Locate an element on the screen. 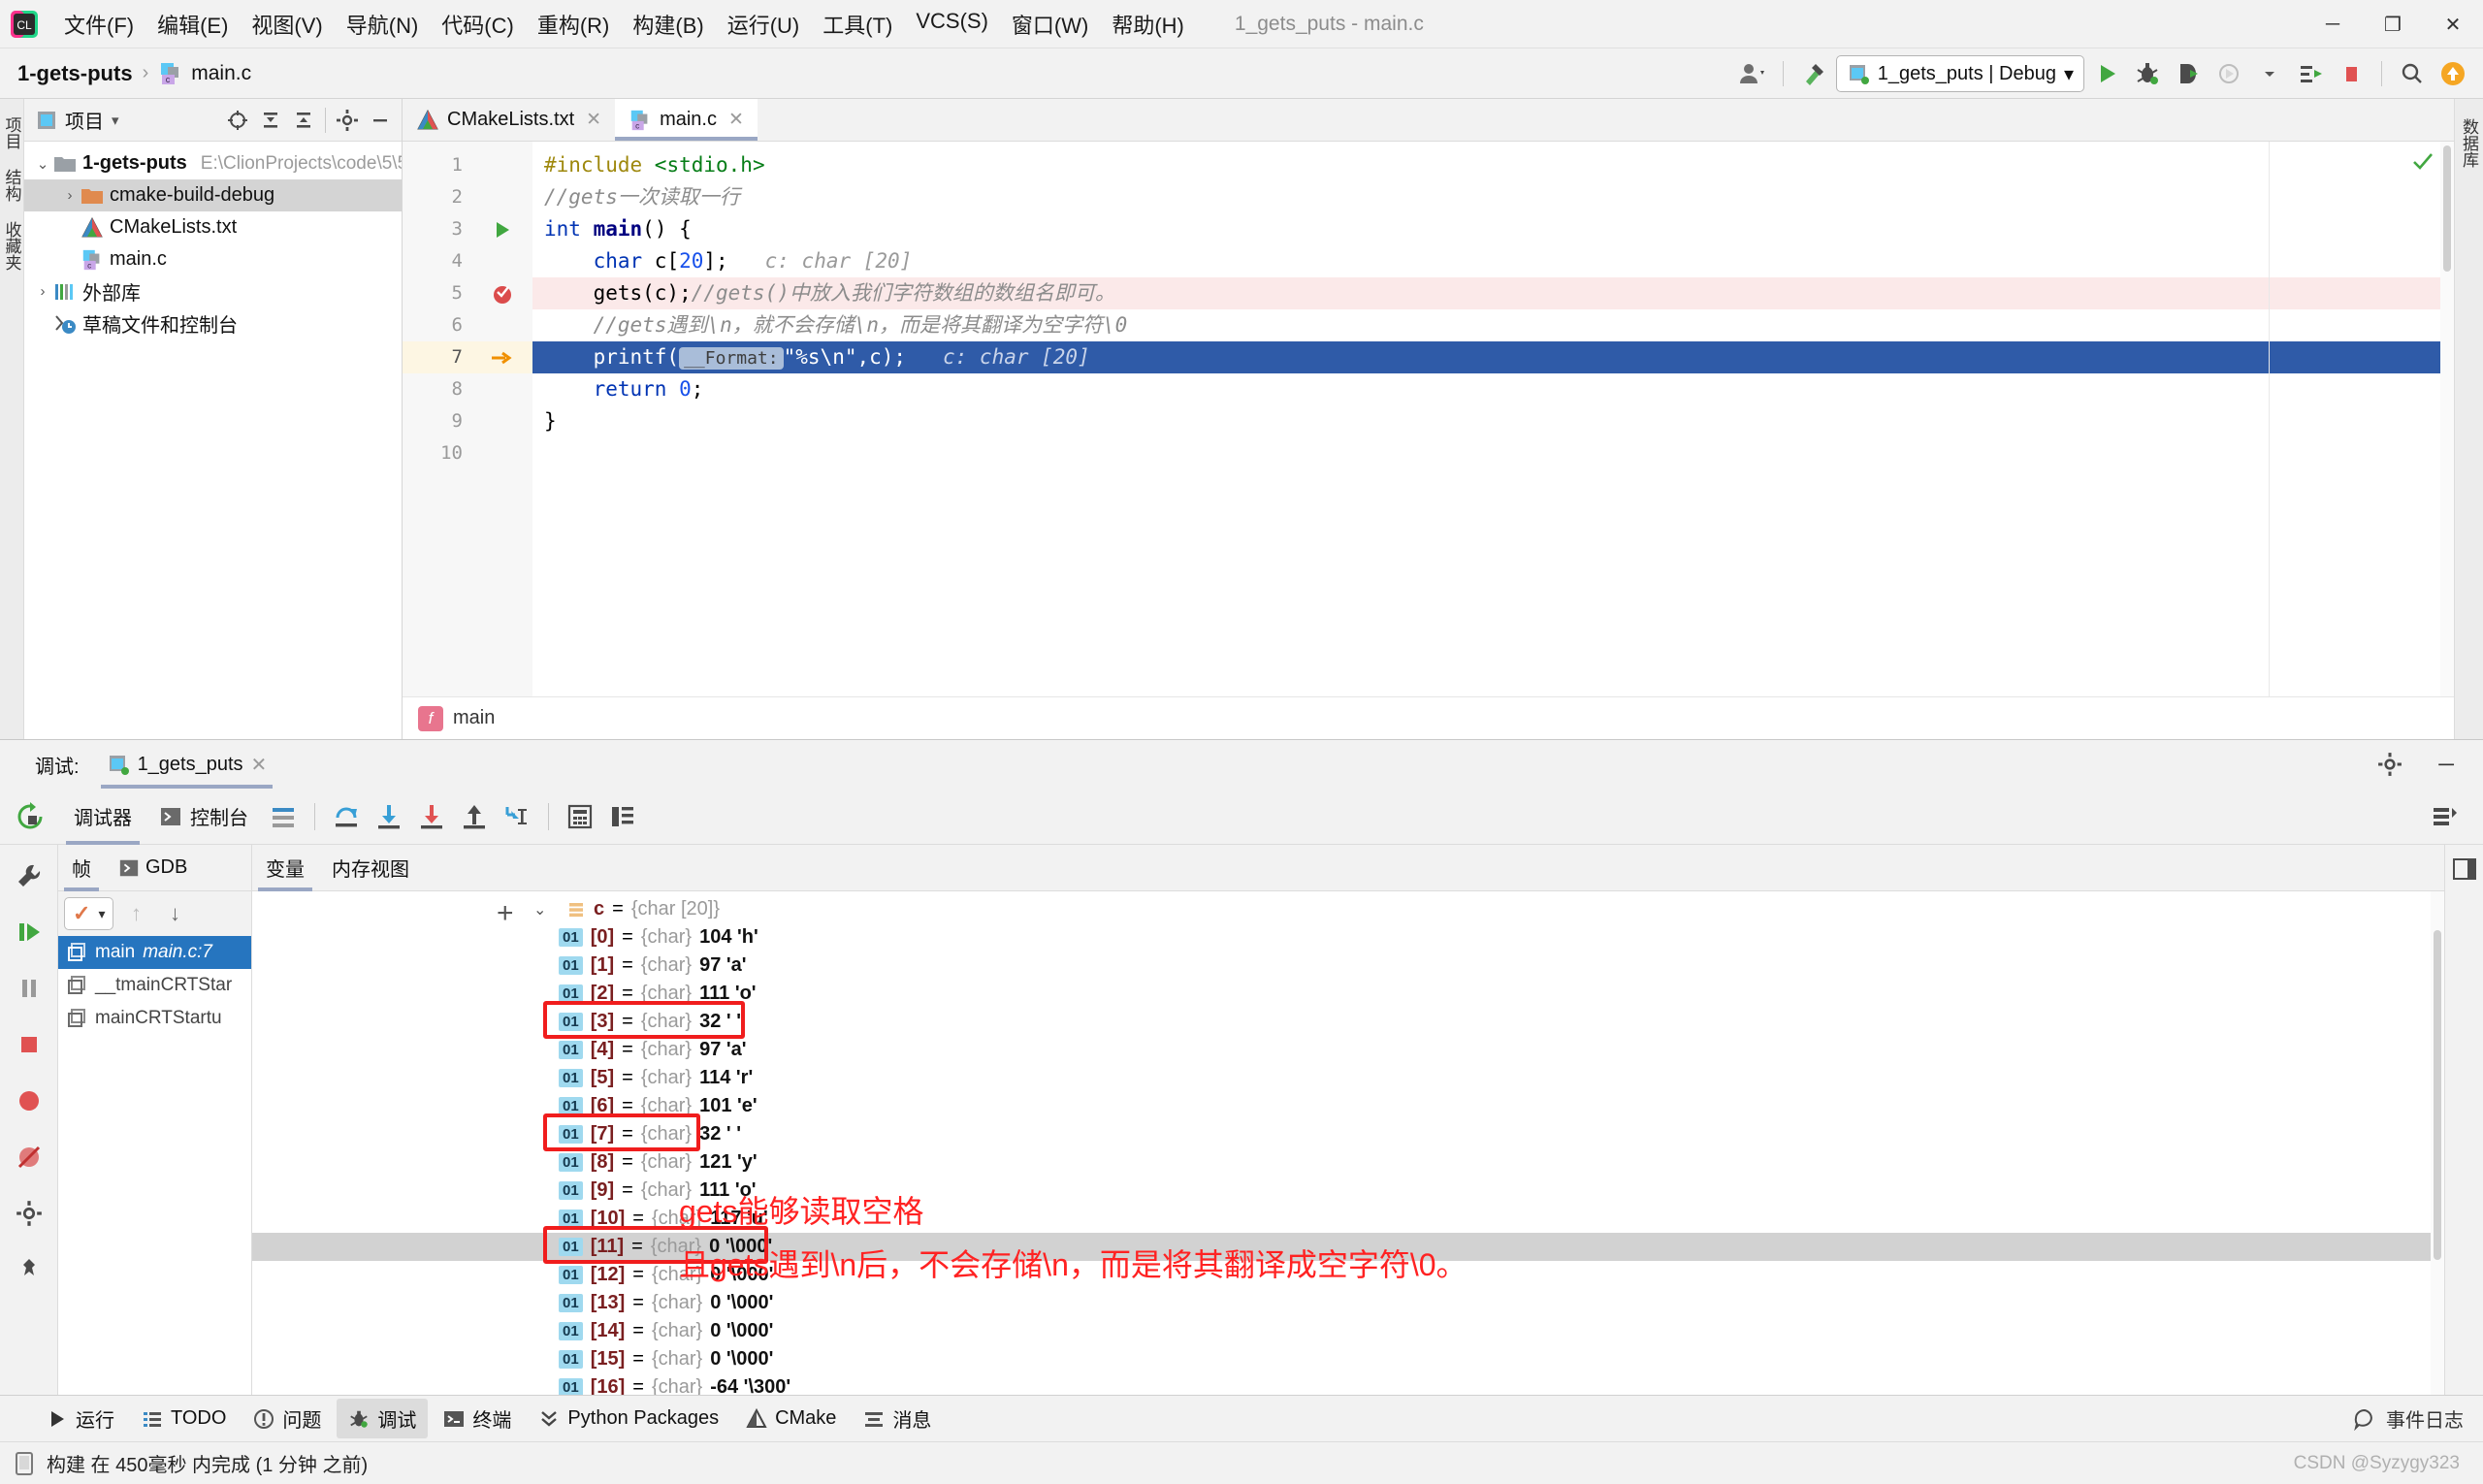 The image size is (2483, 1484). twb-problems: 问题 is located at coordinates (288, 1418).